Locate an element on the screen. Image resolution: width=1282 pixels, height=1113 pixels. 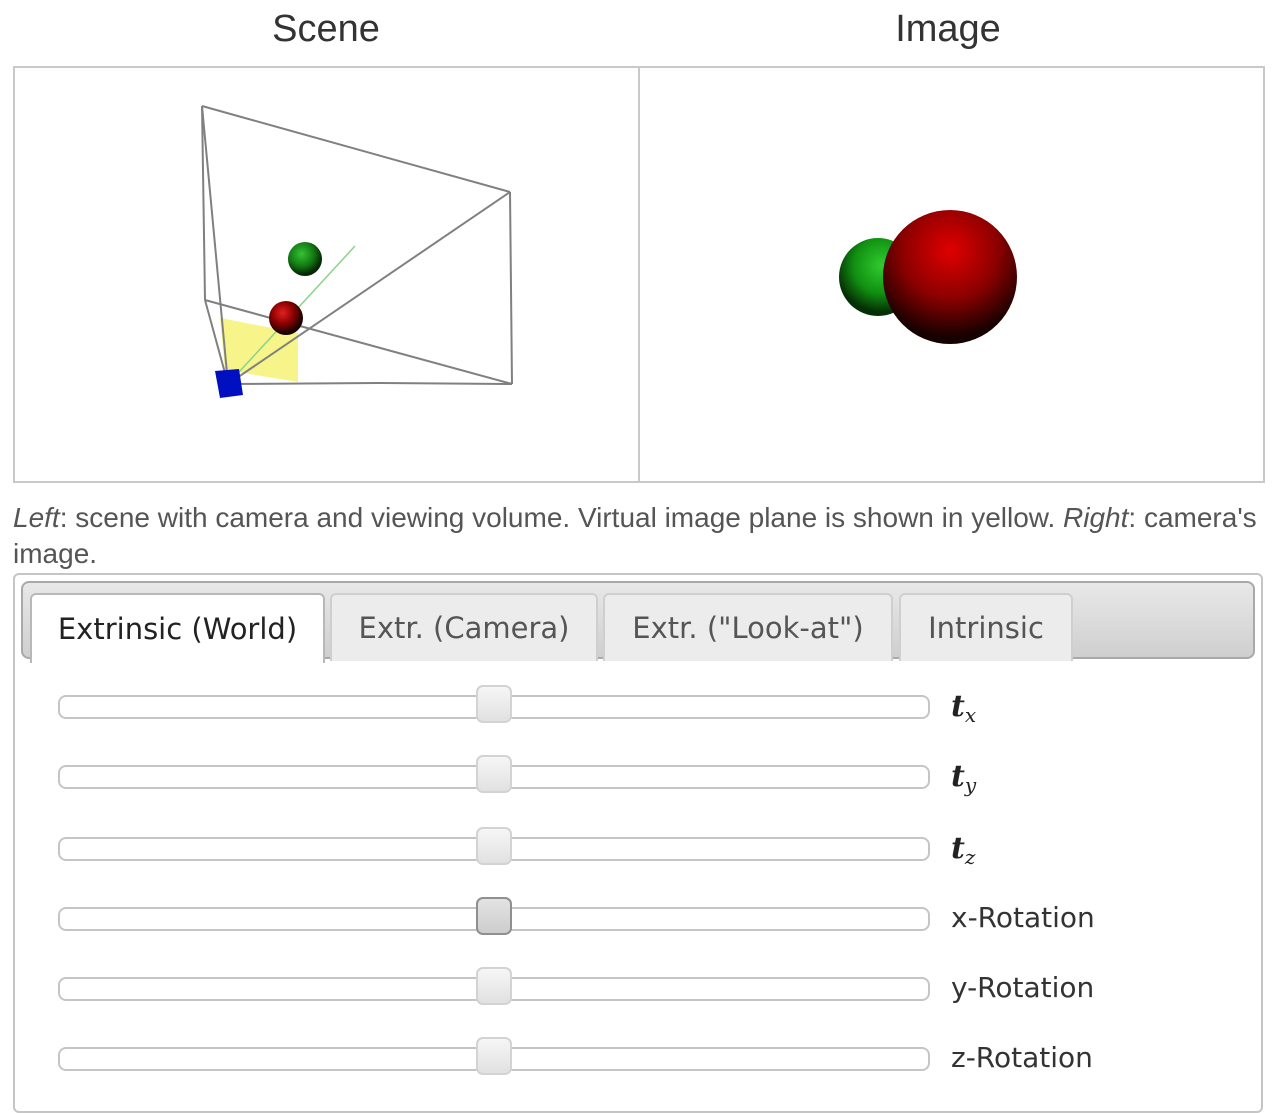
slider-x-rotation: x-Rotation is located at coordinates (638, 919).